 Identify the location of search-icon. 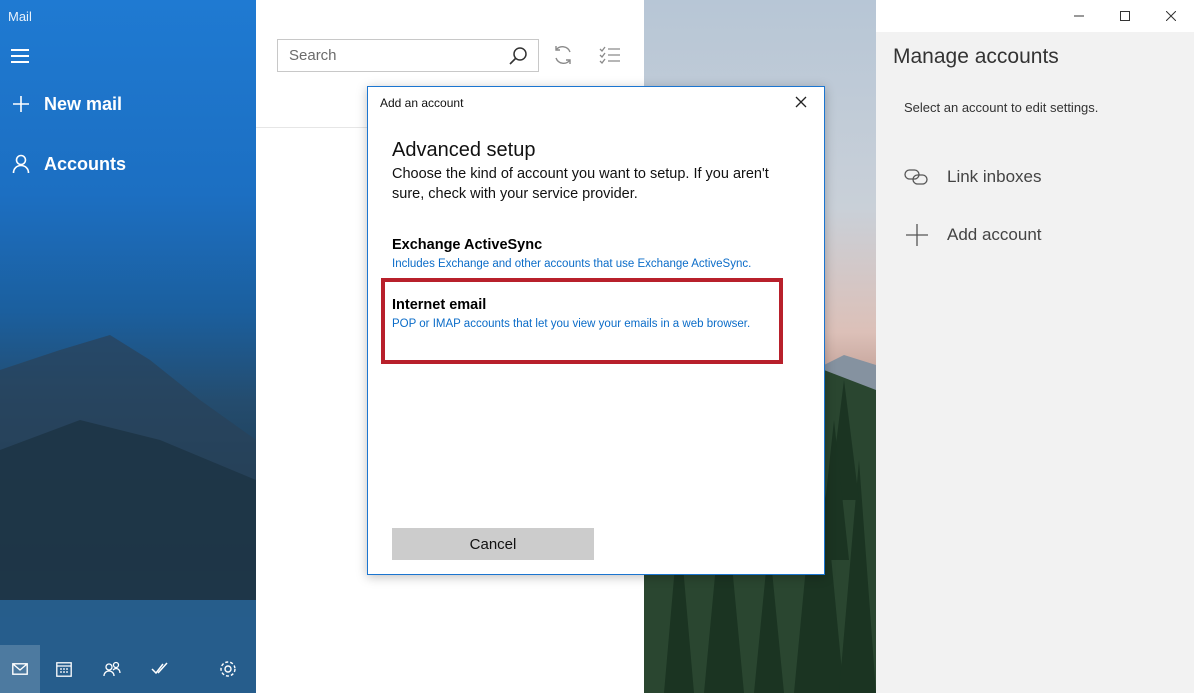
(518, 58).